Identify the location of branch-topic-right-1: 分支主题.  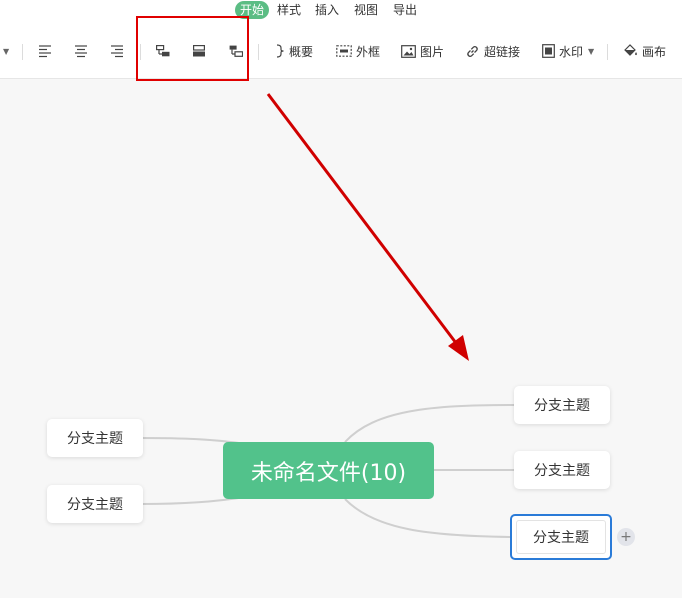
(562, 405).